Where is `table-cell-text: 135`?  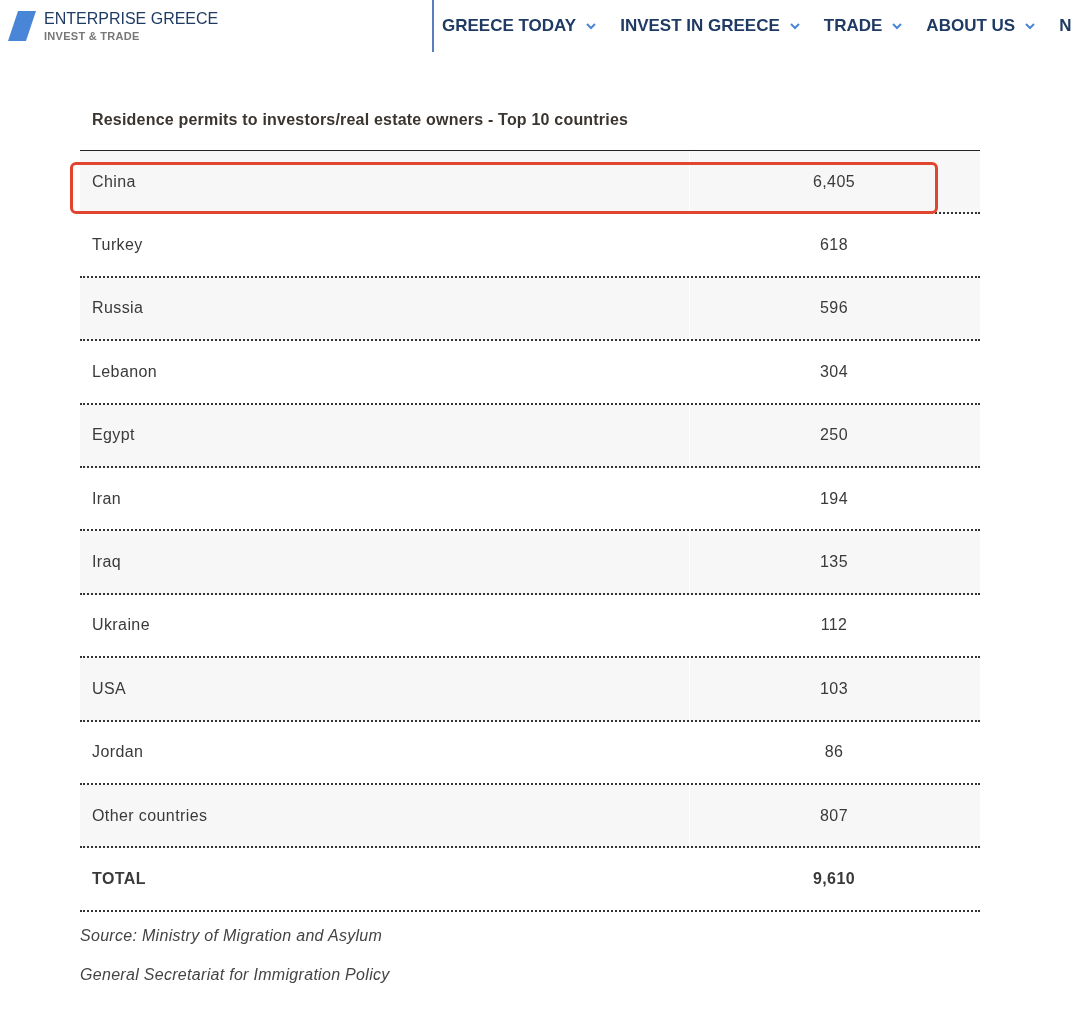
table-cell-text: 135 is located at coordinates (834, 562).